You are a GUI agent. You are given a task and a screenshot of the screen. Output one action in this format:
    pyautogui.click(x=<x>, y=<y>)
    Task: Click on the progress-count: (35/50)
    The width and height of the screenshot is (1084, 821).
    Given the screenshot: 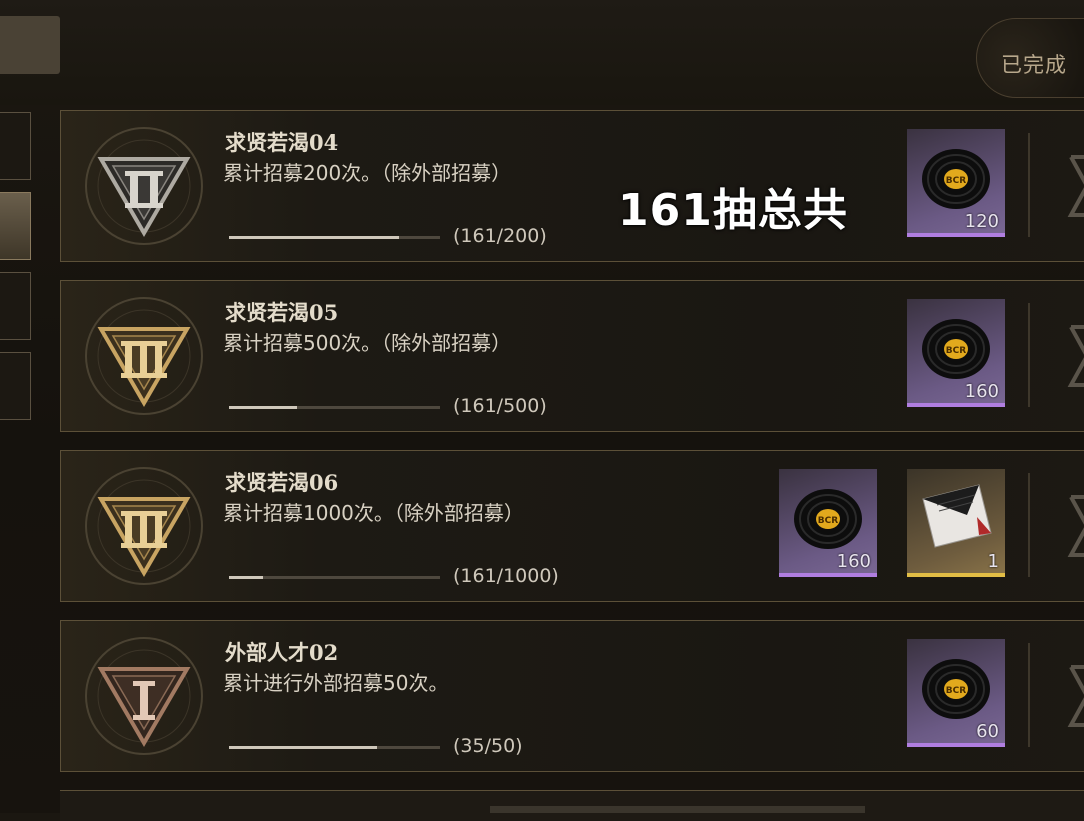 What is the action you would take?
    pyautogui.click(x=488, y=746)
    